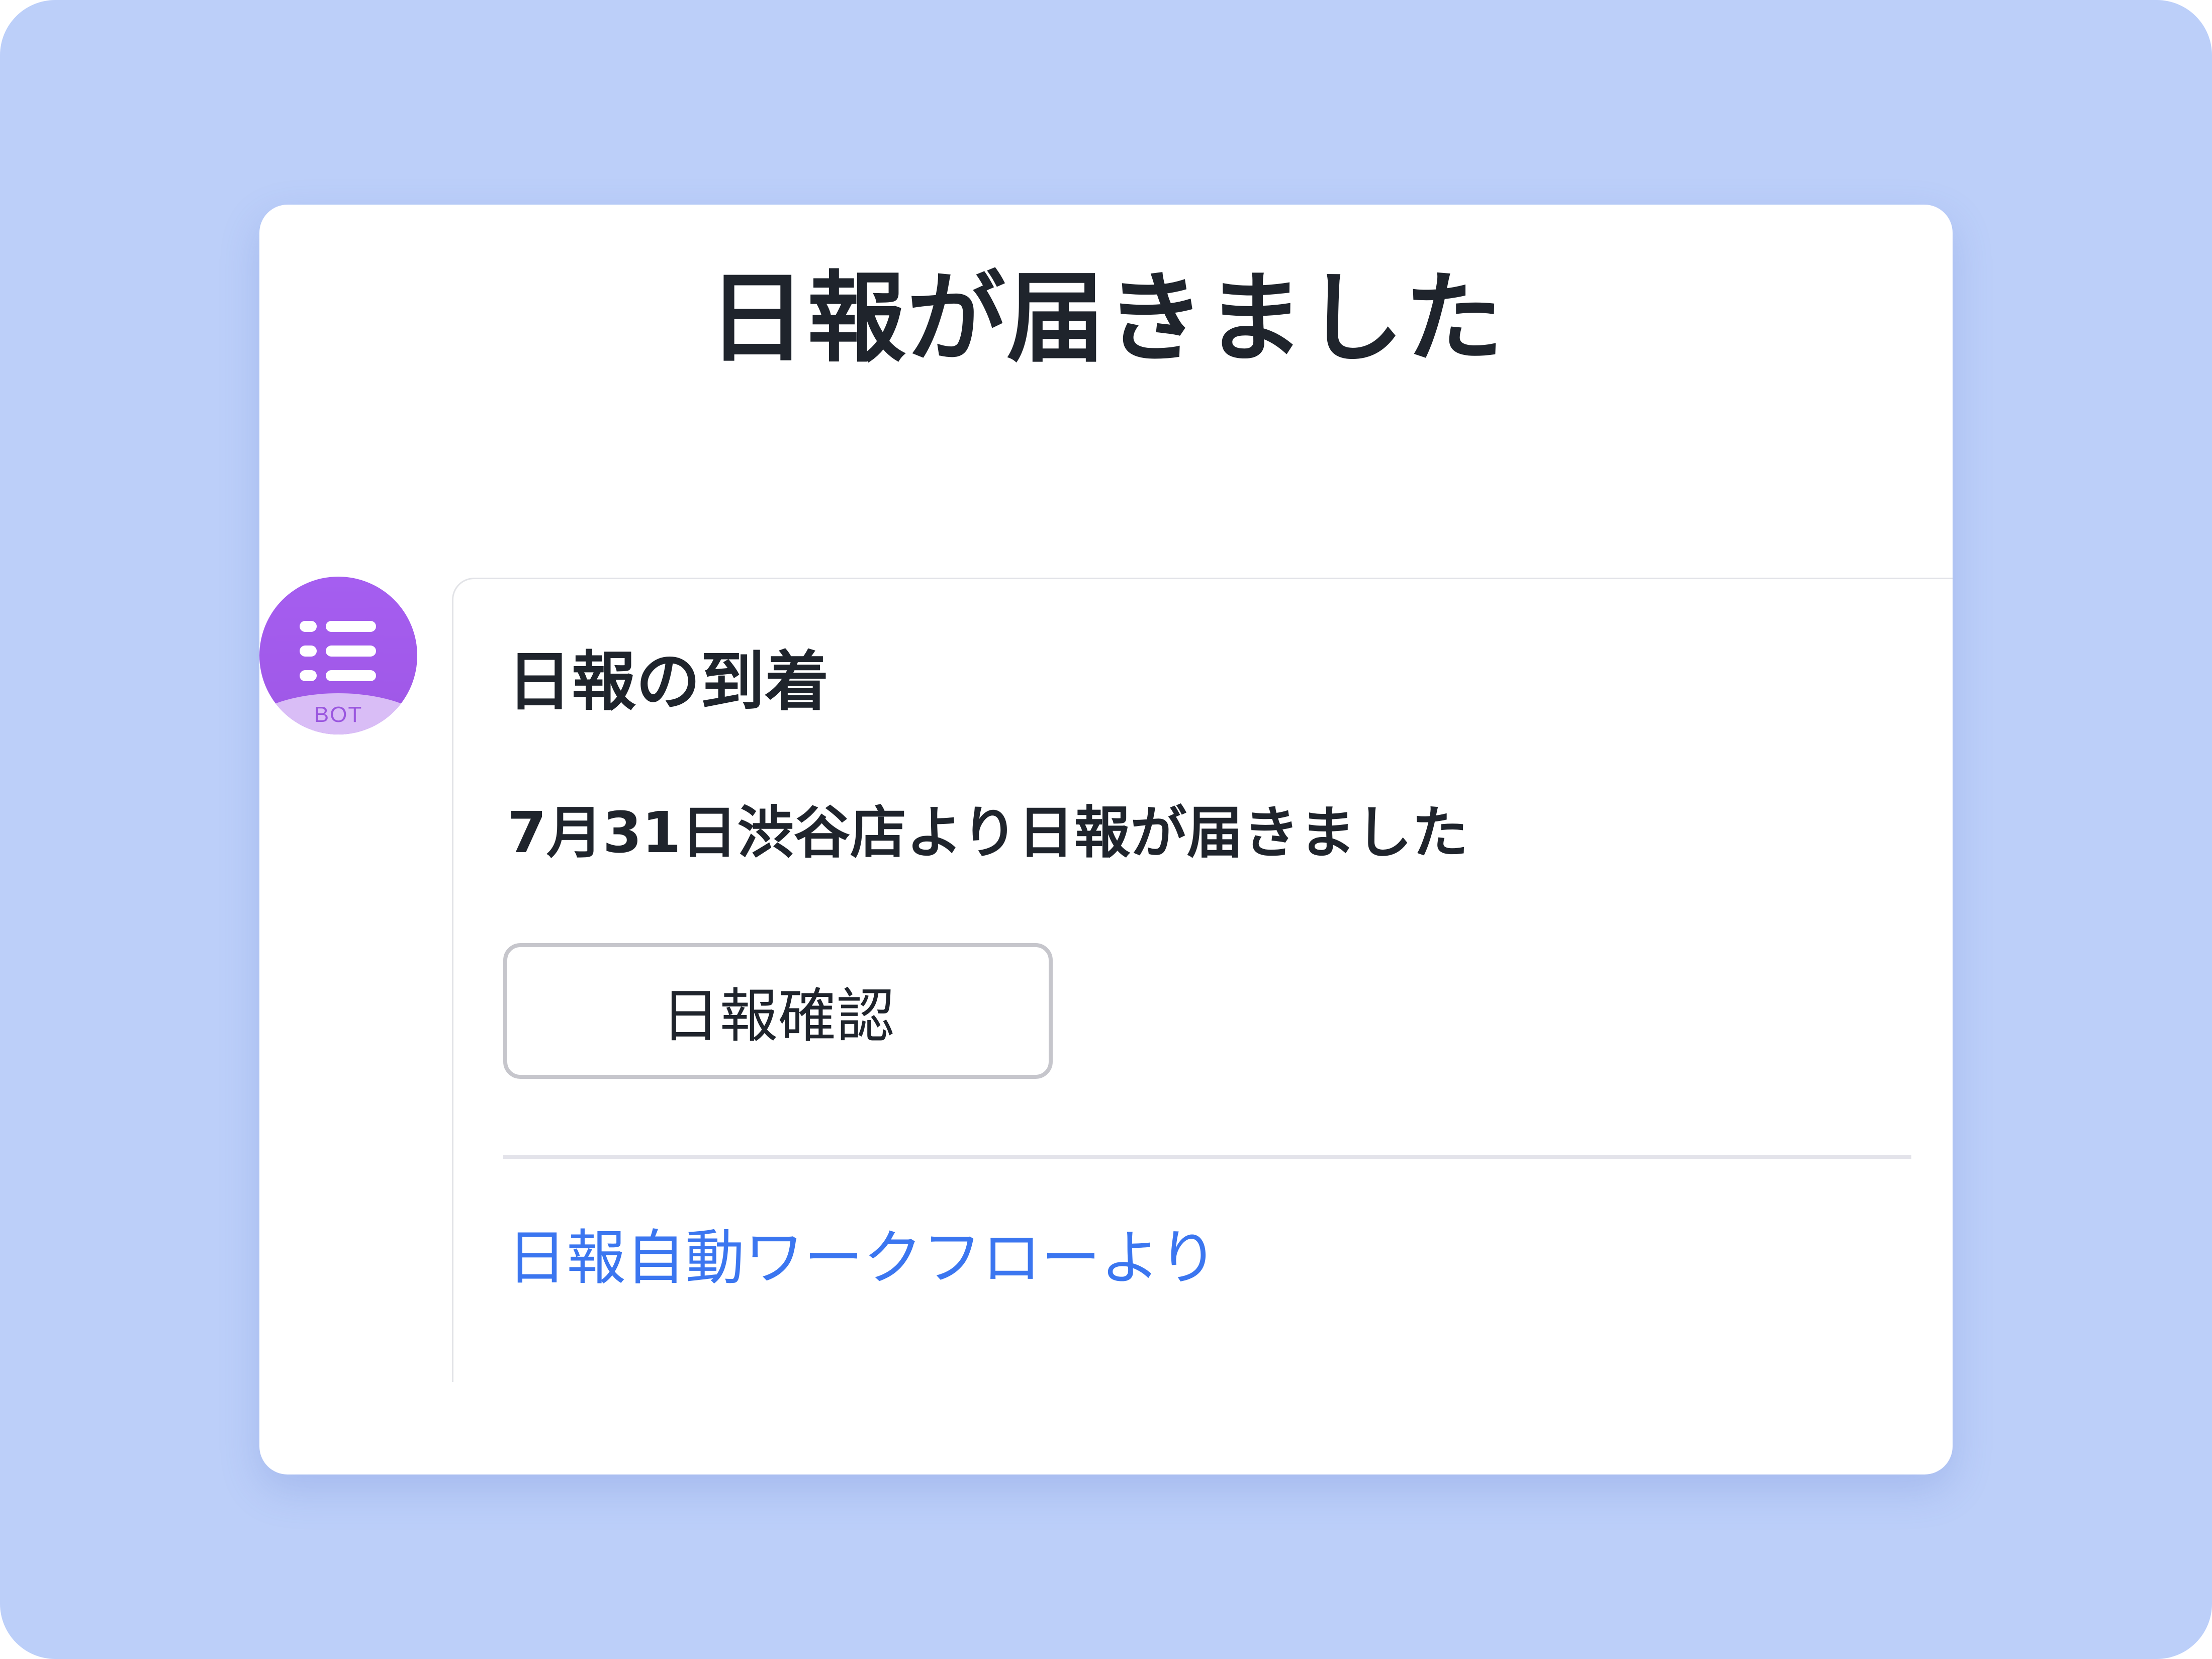  Describe the element at coordinates (778, 1011) in the screenshot. I see `report-confirm-button: 日報確認` at that location.